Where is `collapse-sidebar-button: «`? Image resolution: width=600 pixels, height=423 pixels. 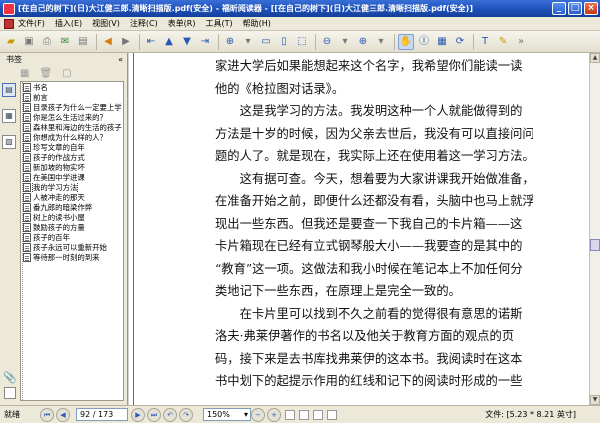 collapse-sidebar-button: « is located at coordinates (120, 59).